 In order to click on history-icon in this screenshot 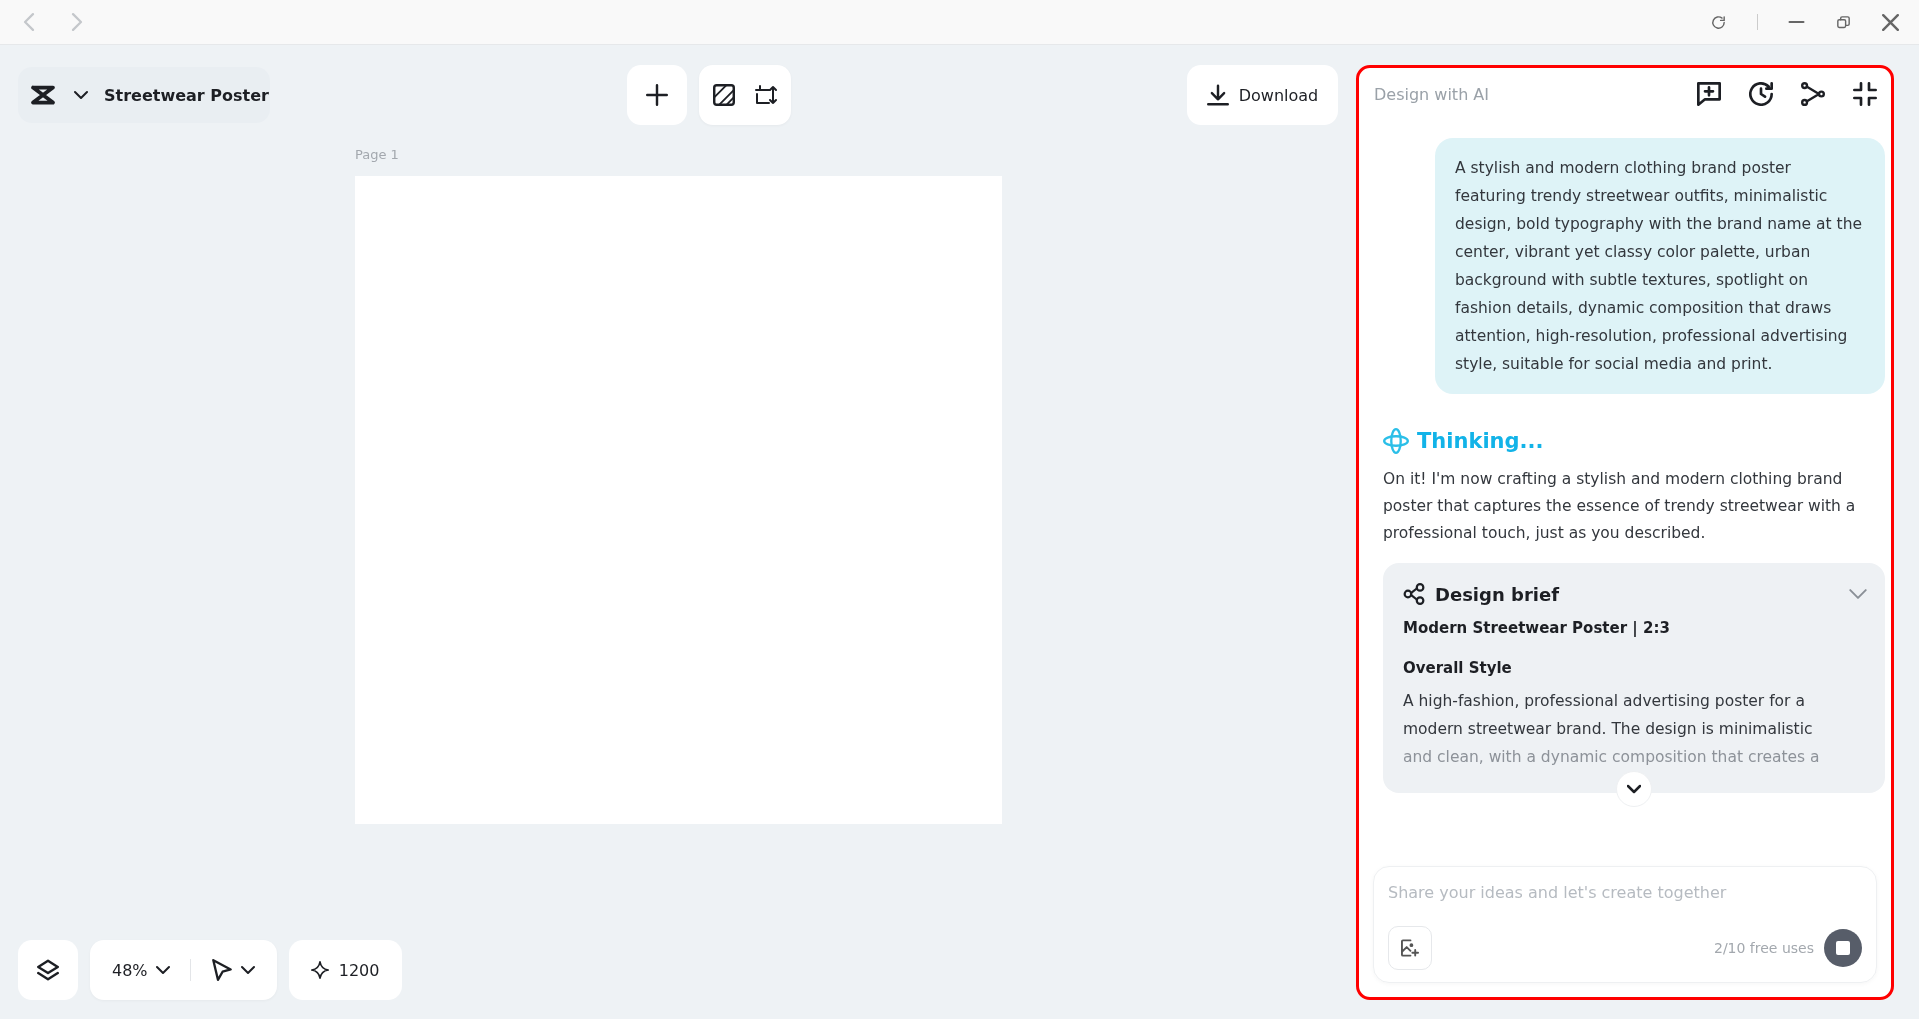, I will do `click(1761, 94)`.